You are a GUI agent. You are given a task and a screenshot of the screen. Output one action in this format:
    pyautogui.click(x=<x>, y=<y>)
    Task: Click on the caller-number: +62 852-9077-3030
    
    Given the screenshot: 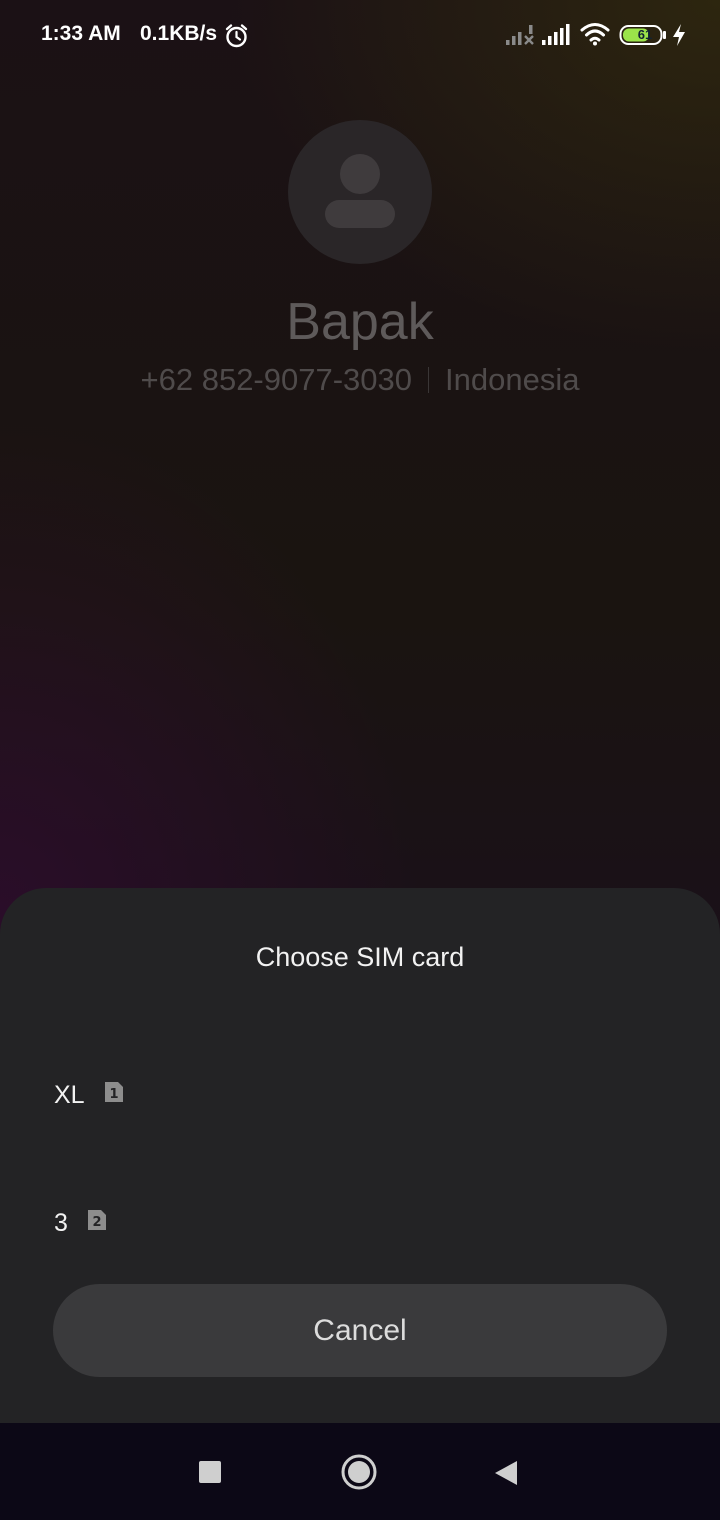 What is the action you would take?
    pyautogui.click(x=276, y=379)
    